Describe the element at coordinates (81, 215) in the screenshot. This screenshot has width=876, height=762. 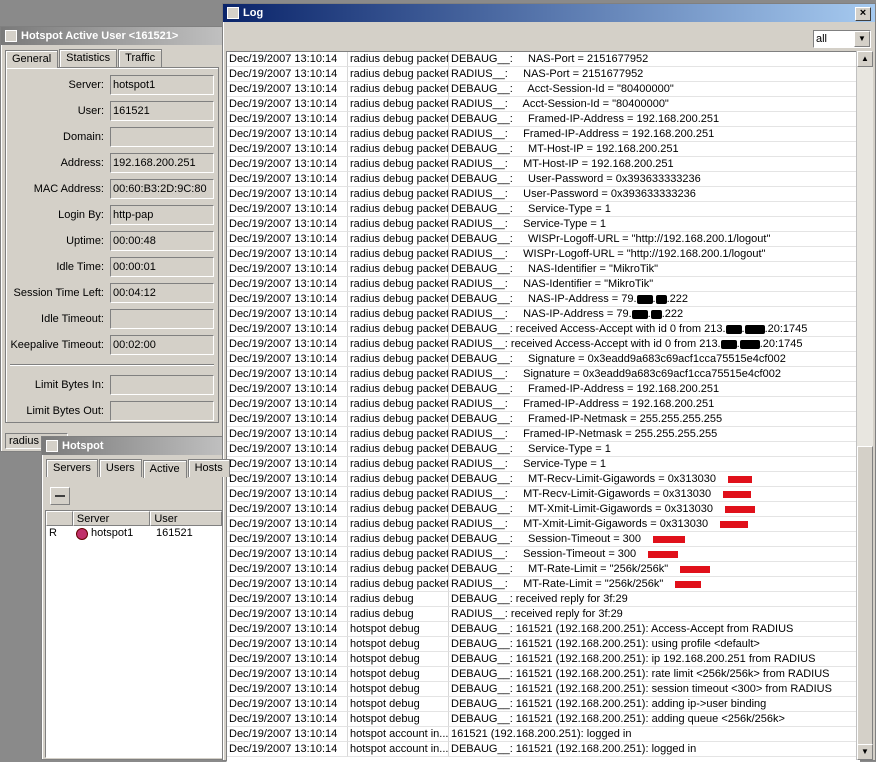
I see `field-label: Login By:` at that location.